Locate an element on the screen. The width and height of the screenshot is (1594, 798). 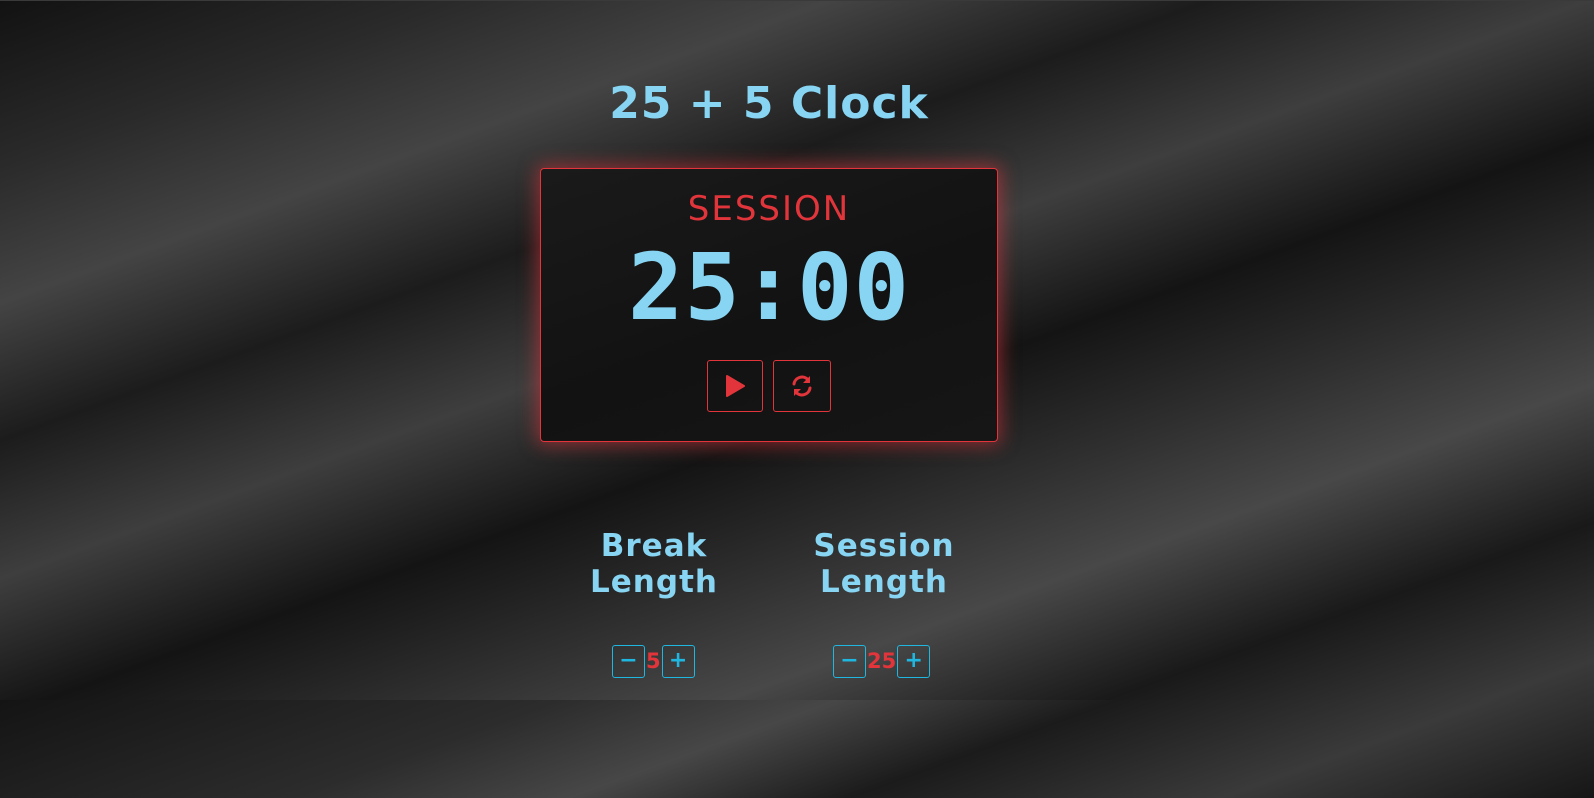
session-length-label: Session Length is located at coordinates (884, 564).